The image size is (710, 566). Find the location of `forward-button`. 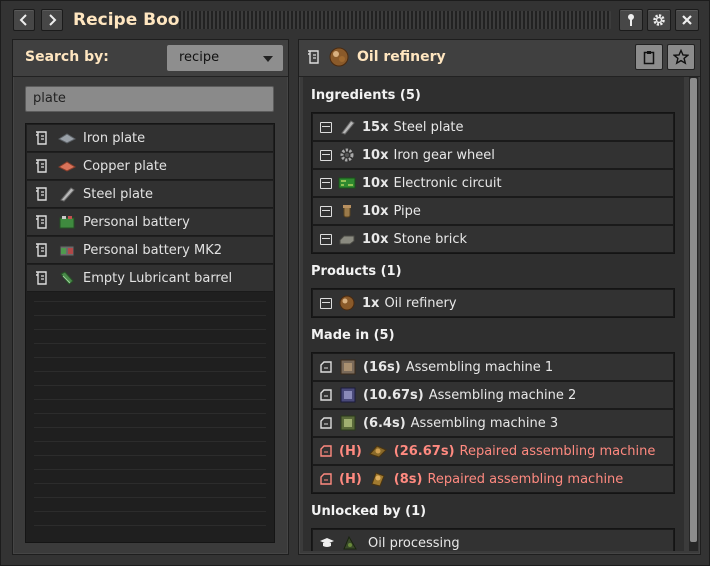

forward-button is located at coordinates (52, 20).